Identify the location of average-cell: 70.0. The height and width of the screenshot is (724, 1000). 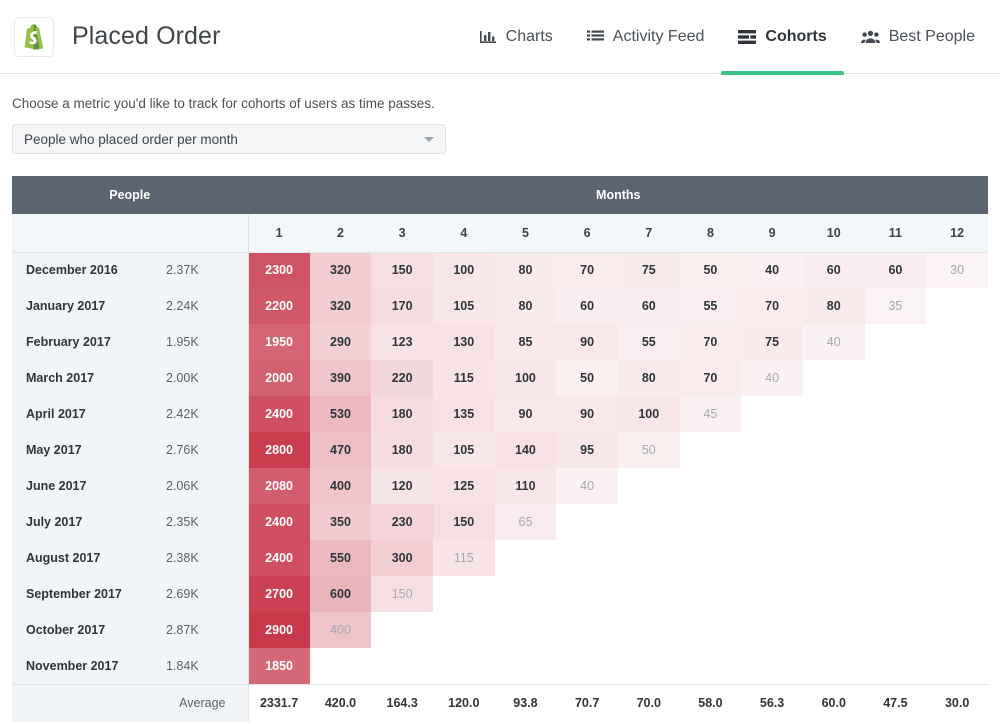
(648, 702).